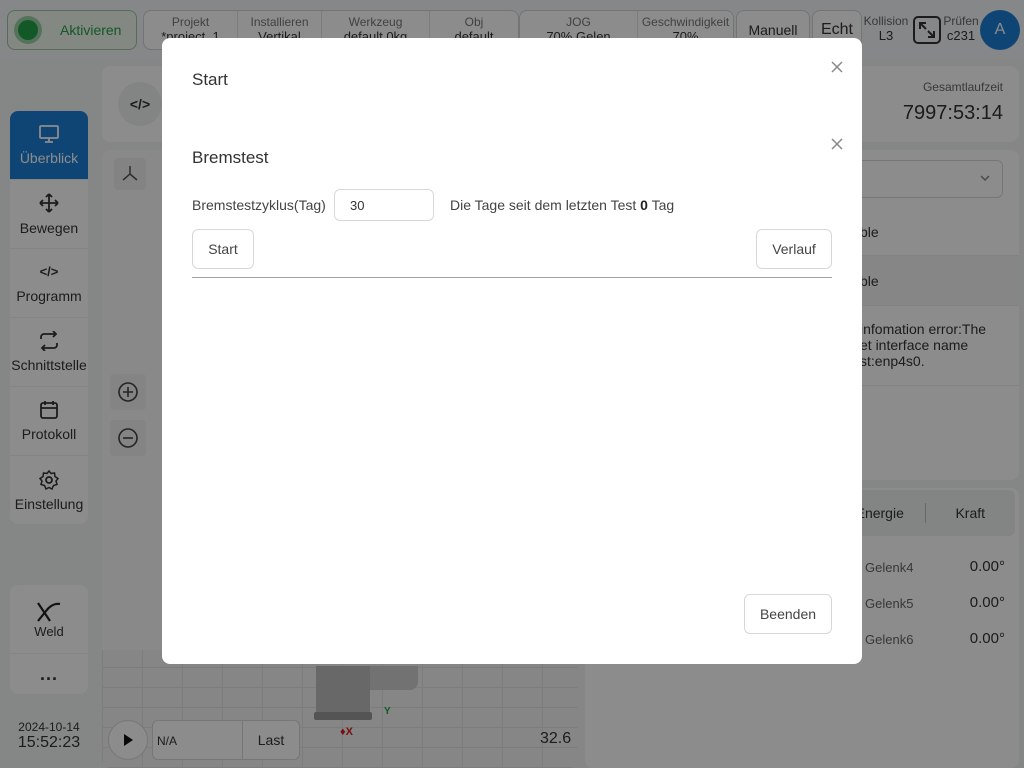 This screenshot has height=768, width=1024. I want to click on divider, so click(512, 277).